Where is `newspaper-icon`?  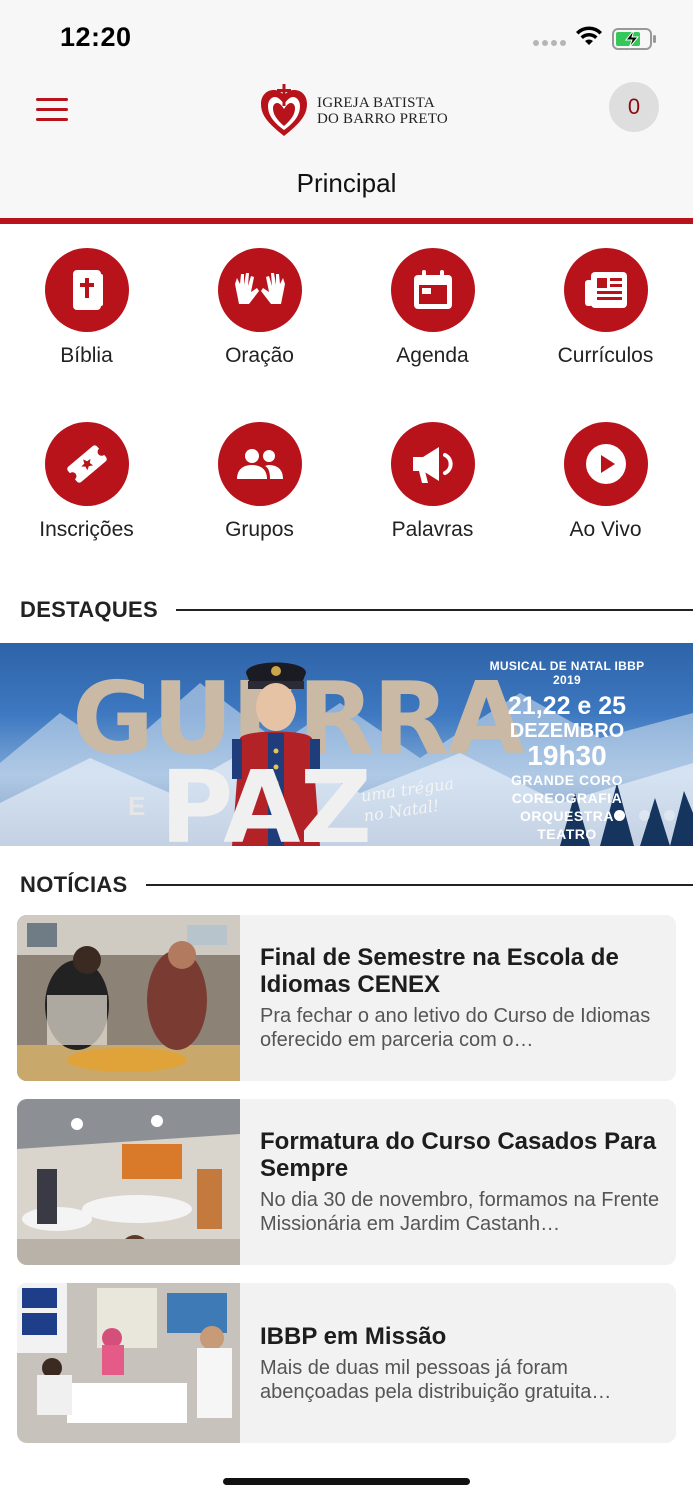 newspaper-icon is located at coordinates (605, 290).